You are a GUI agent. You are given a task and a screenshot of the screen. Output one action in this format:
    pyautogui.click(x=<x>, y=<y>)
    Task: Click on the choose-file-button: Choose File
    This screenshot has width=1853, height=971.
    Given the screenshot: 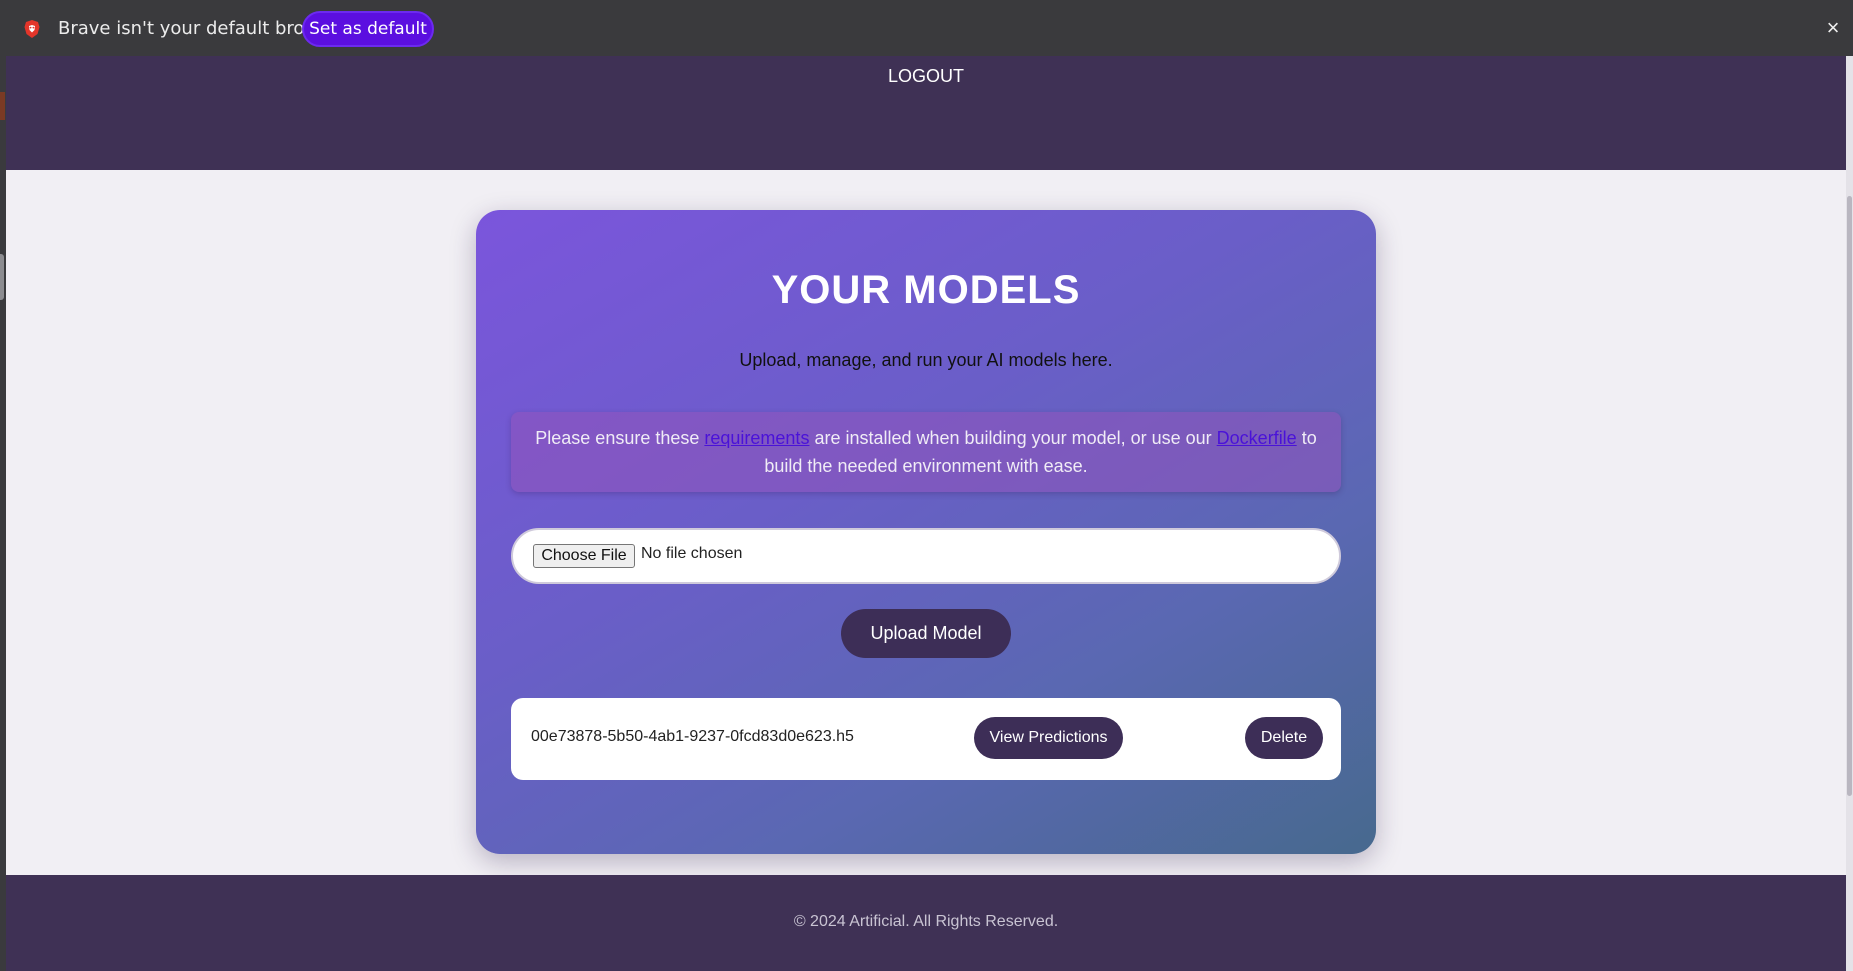 What is the action you would take?
    pyautogui.click(x=584, y=556)
    